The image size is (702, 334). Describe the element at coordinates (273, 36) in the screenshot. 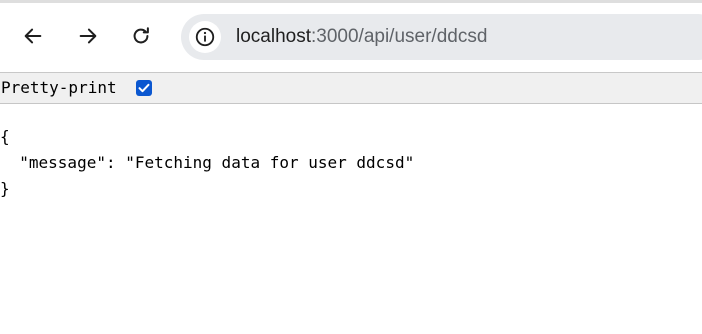

I see `url-host: localhost` at that location.